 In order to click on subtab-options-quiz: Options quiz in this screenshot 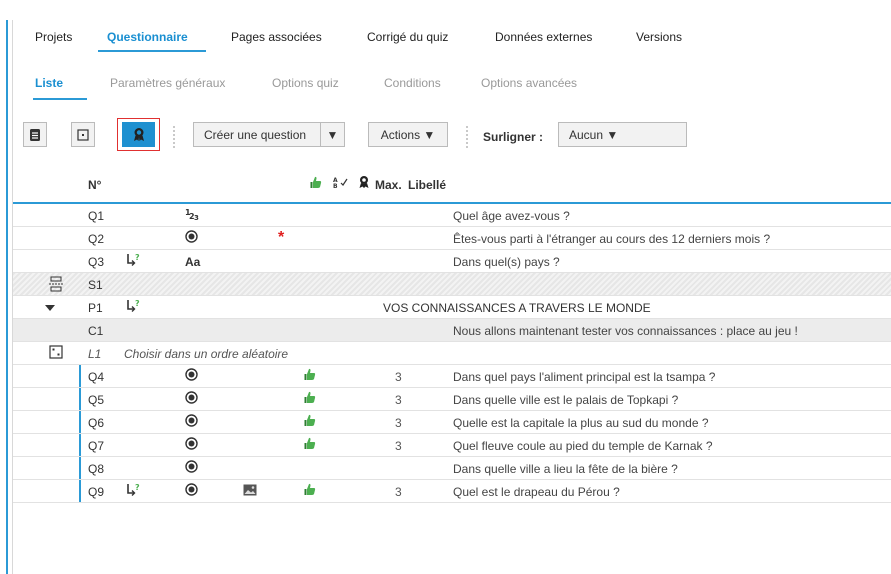, I will do `click(305, 83)`.